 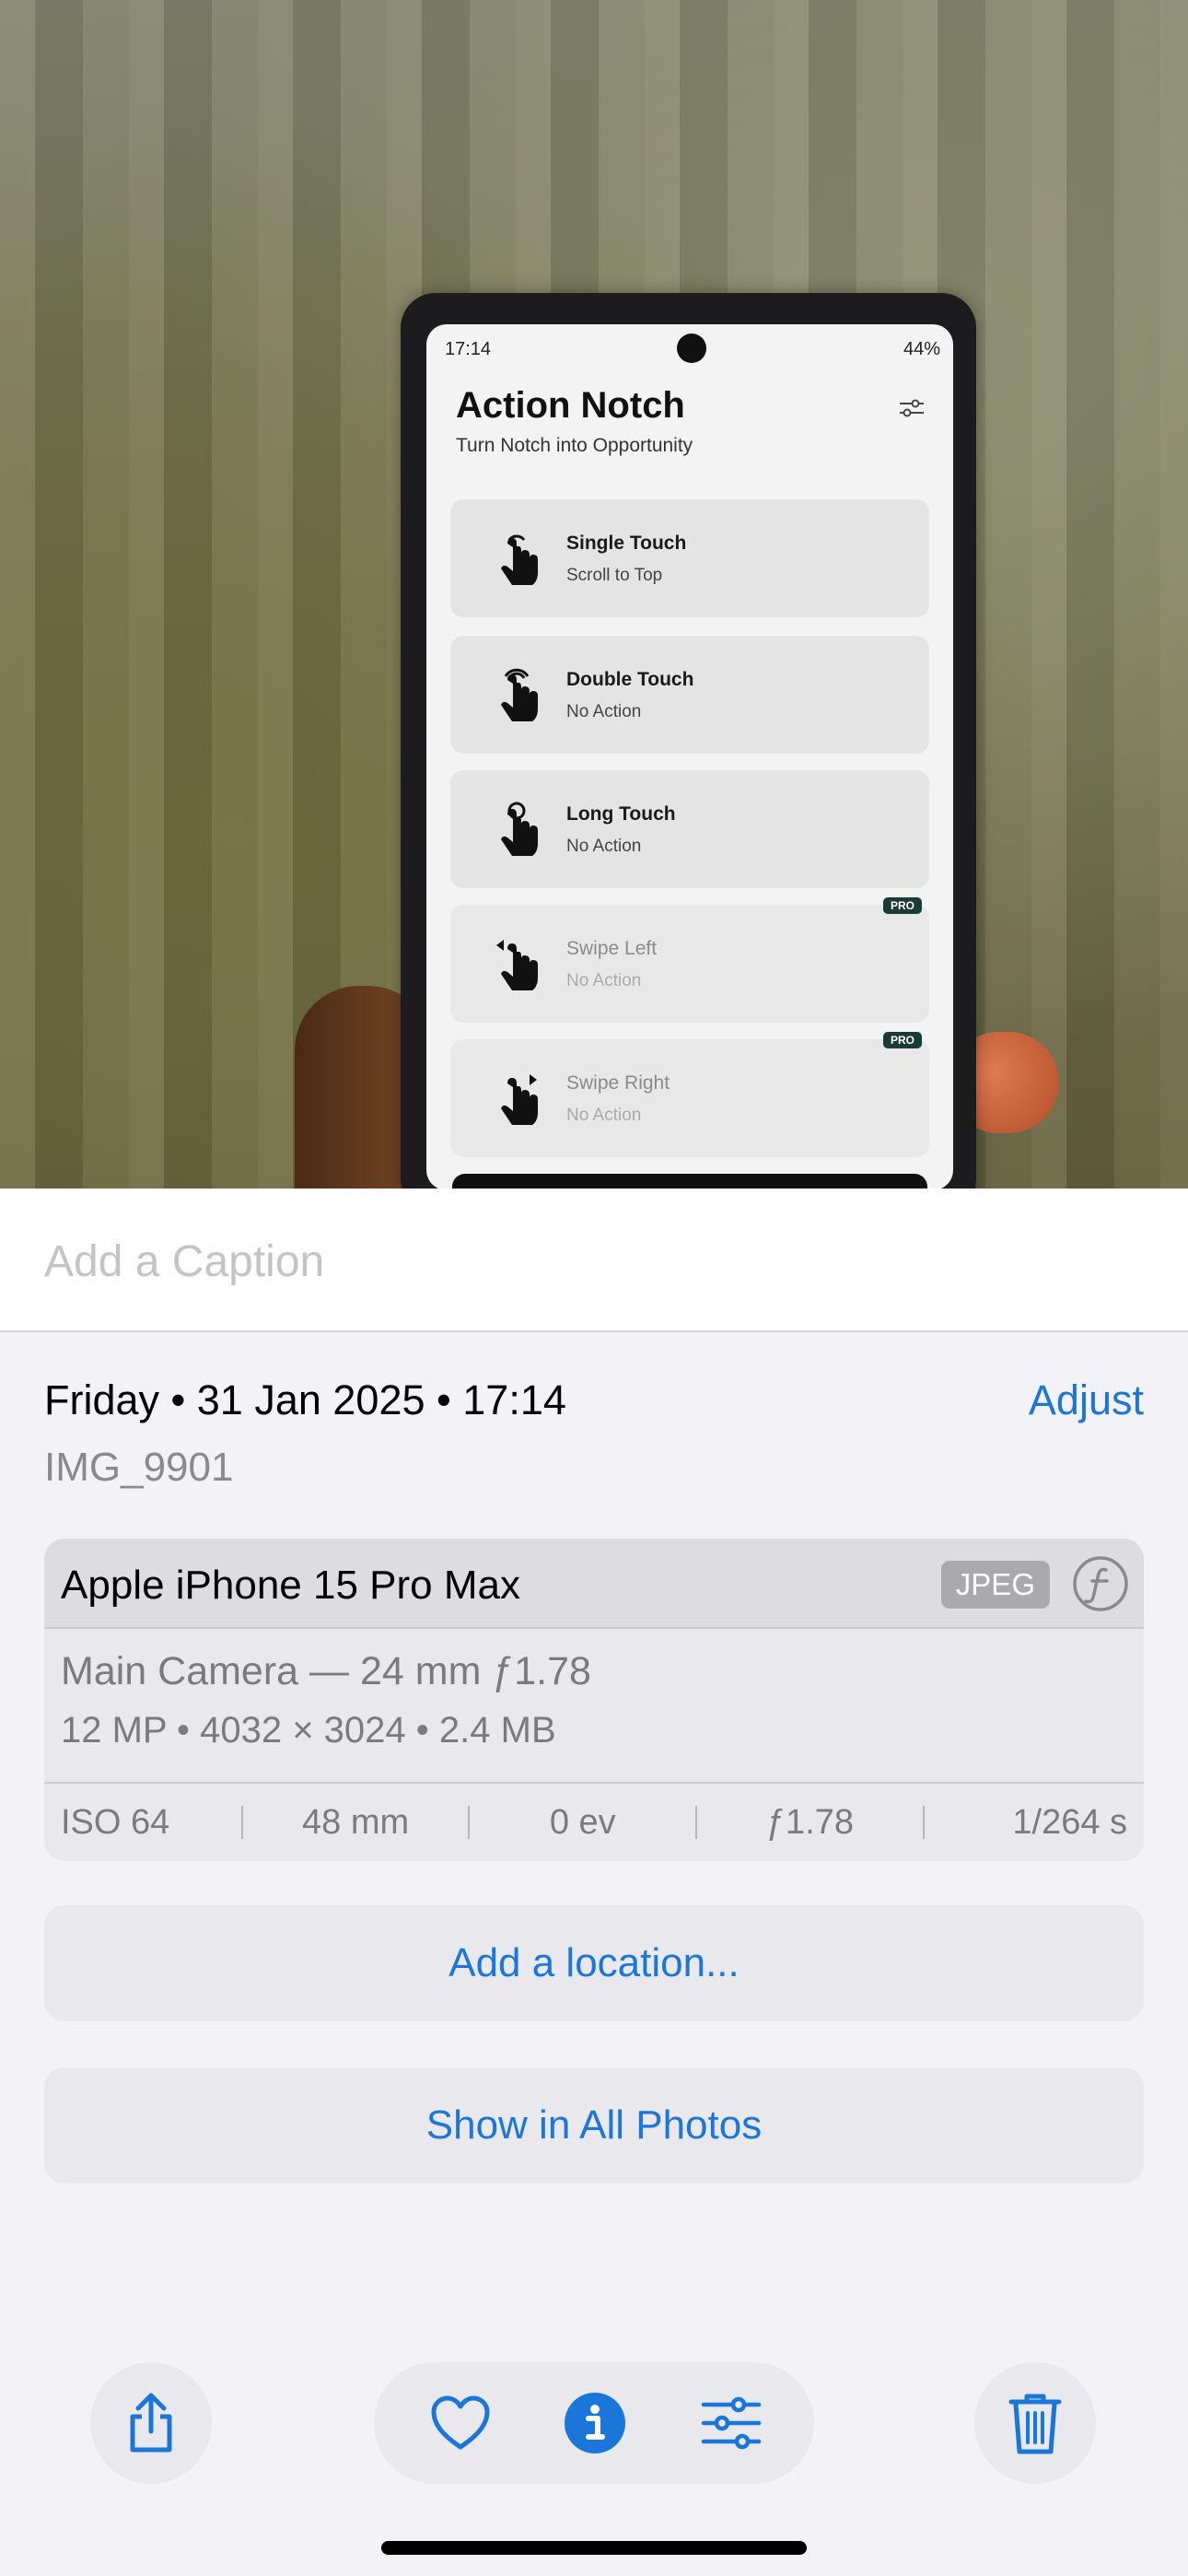 I want to click on info-button, so click(x=595, y=2423).